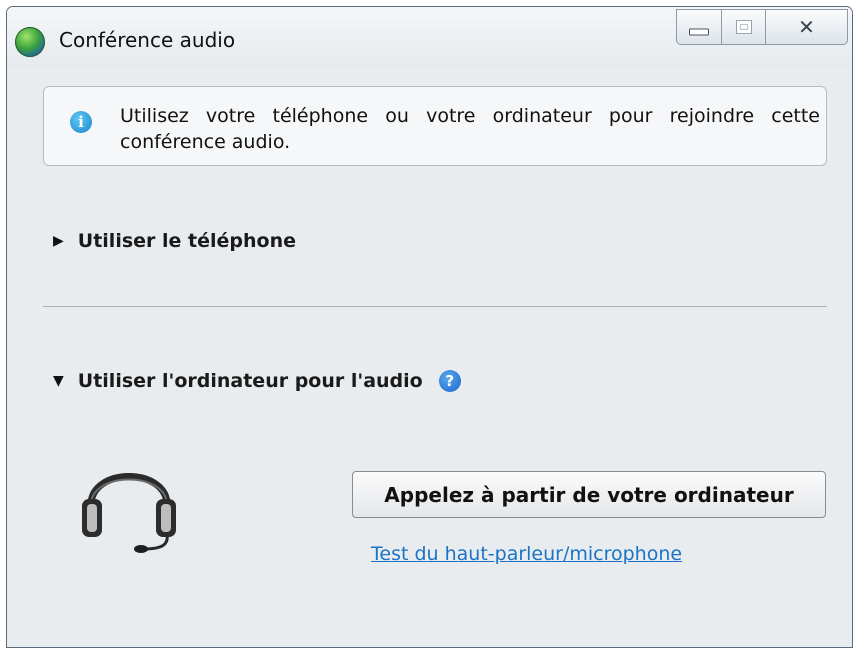 The height and width of the screenshot is (655, 858). What do you see at coordinates (699, 27) in the screenshot?
I see `minimize-button` at bounding box center [699, 27].